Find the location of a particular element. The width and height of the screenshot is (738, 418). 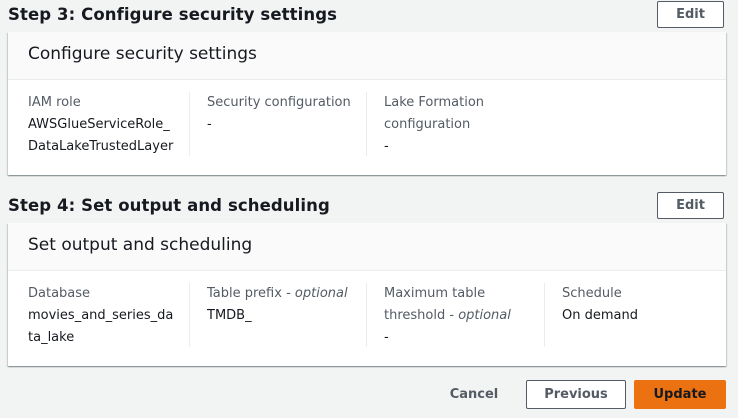

previous-button: Previous is located at coordinates (576, 394).